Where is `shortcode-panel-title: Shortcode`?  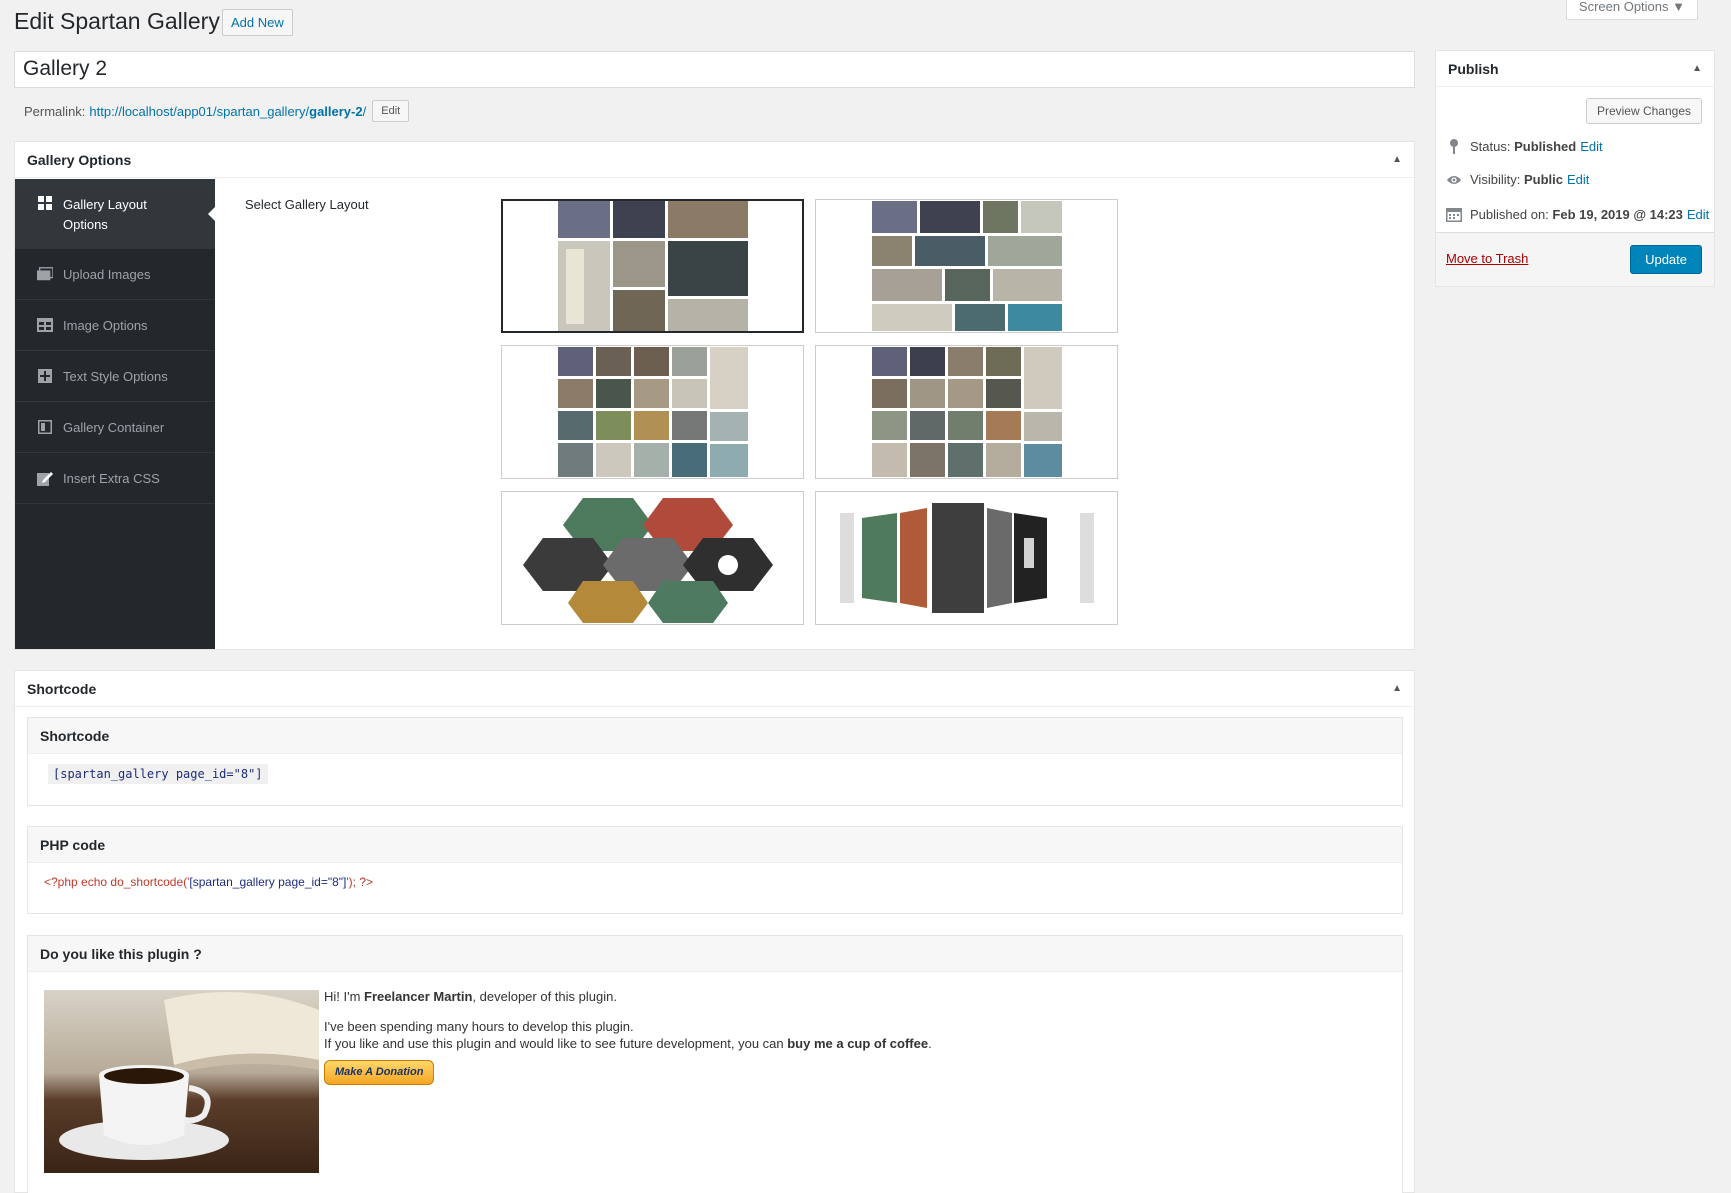 shortcode-panel-title: Shortcode is located at coordinates (715, 736).